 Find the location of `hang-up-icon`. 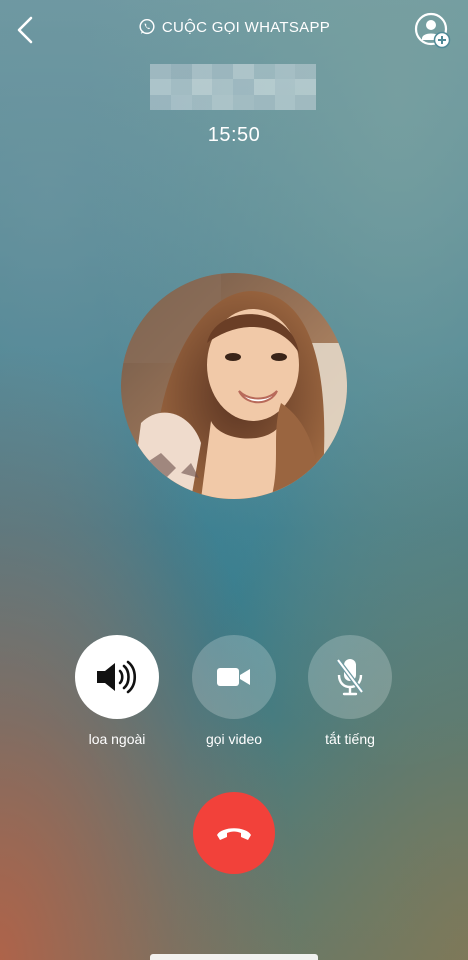

hang-up-icon is located at coordinates (234, 834).